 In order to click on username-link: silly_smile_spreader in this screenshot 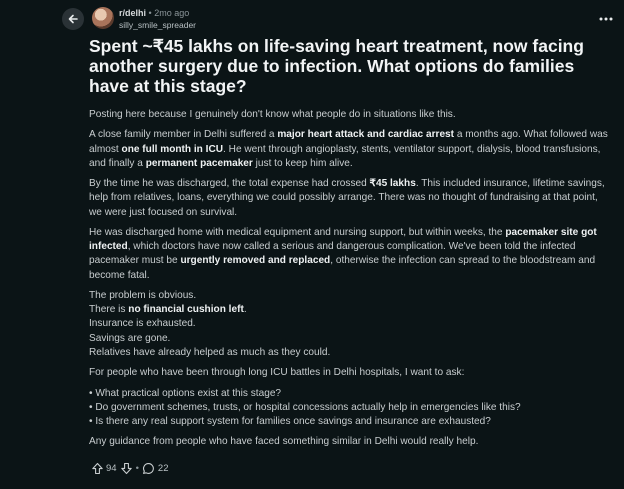, I will do `click(157, 25)`.